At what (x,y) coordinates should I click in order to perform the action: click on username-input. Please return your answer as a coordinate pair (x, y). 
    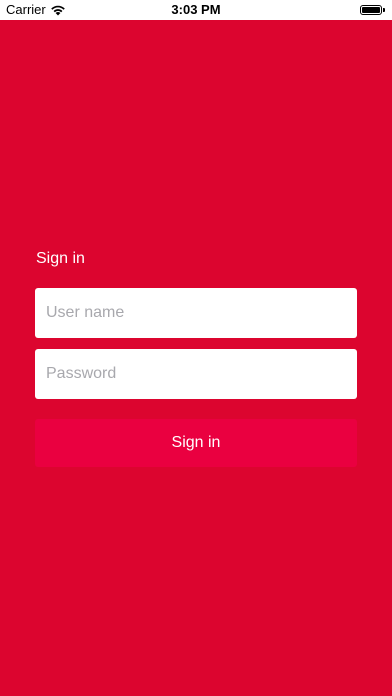
    Looking at the image, I should click on (196, 313).